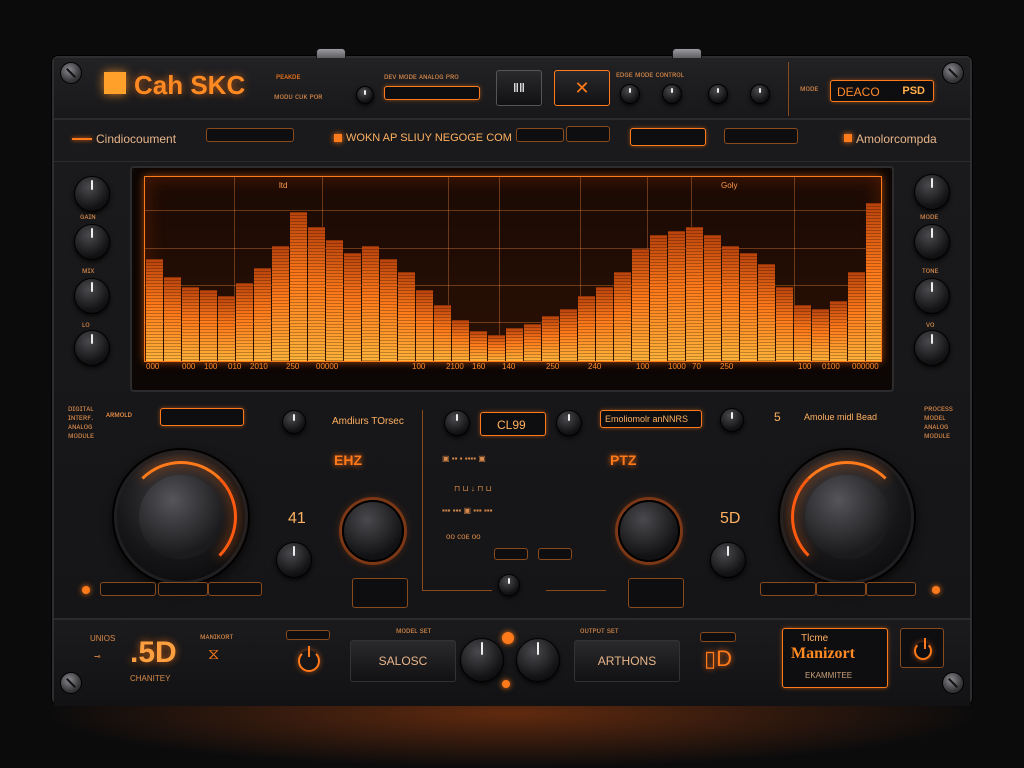 This screenshot has height=768, width=1024. Describe the element at coordinates (513, 211) in the screenshot. I see `grid-line` at that location.